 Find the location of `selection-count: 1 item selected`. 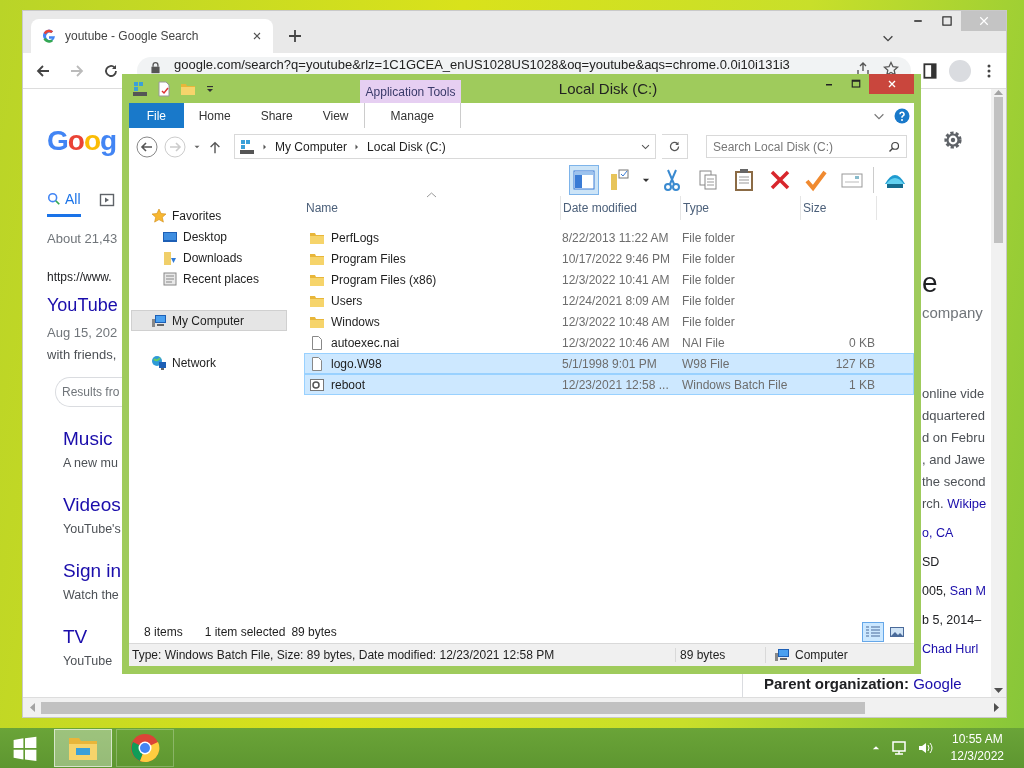

selection-count: 1 item selected is located at coordinates (245, 631).